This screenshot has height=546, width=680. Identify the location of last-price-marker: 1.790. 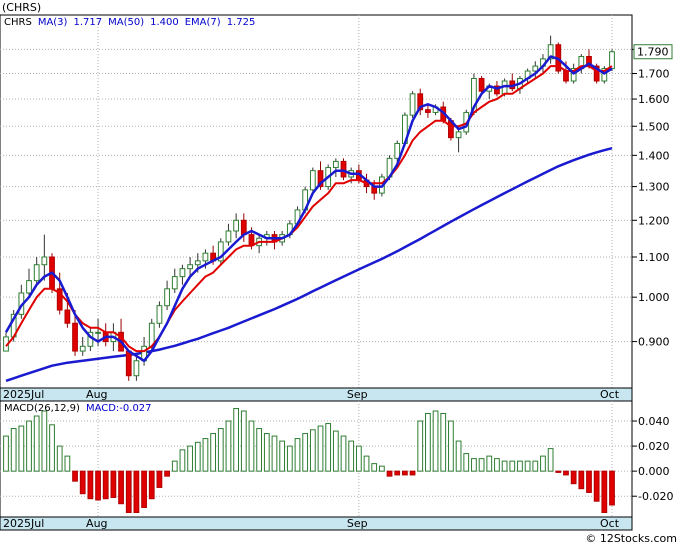
(653, 52).